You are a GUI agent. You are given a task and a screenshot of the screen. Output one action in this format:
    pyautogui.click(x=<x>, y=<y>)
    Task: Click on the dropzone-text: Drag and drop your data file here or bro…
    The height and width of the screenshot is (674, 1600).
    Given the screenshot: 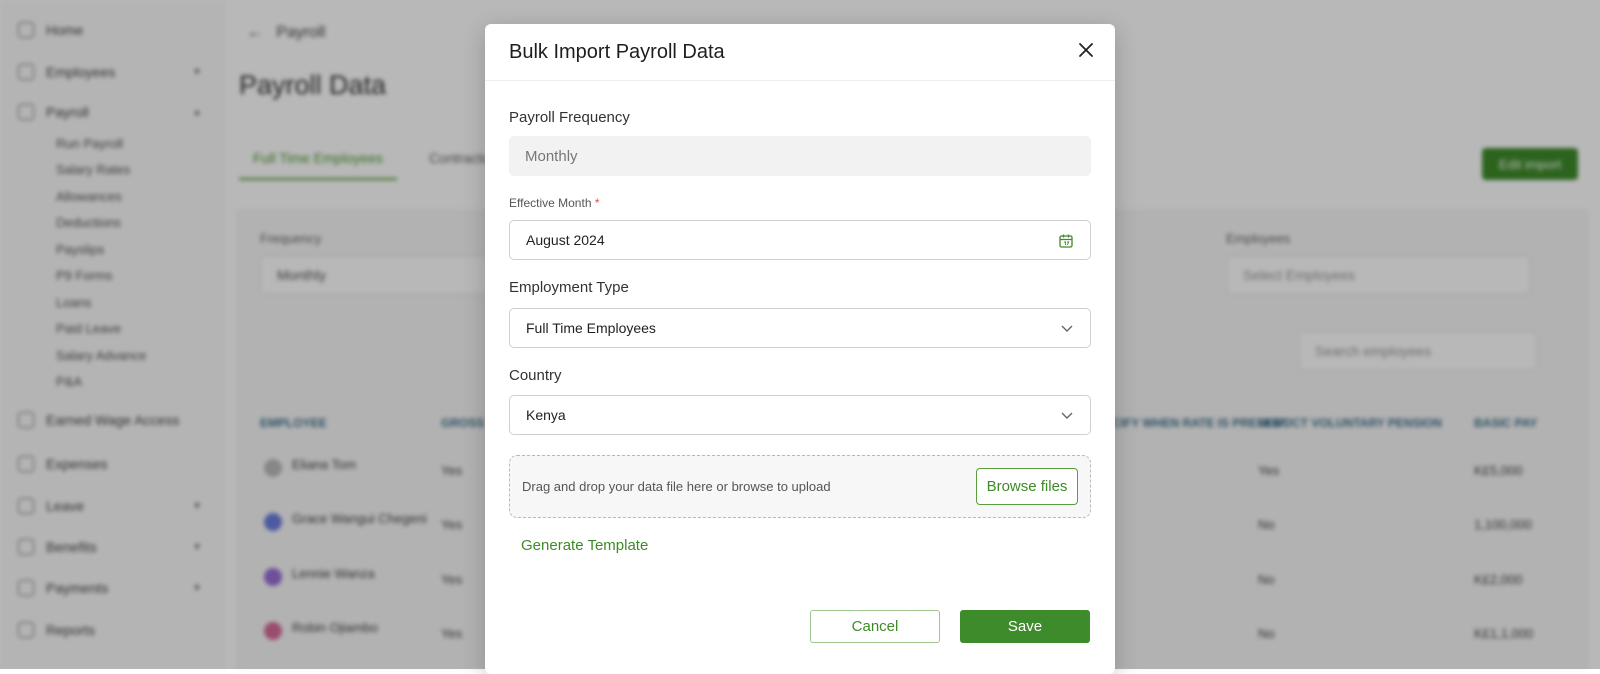 What is the action you would take?
    pyautogui.click(x=676, y=486)
    